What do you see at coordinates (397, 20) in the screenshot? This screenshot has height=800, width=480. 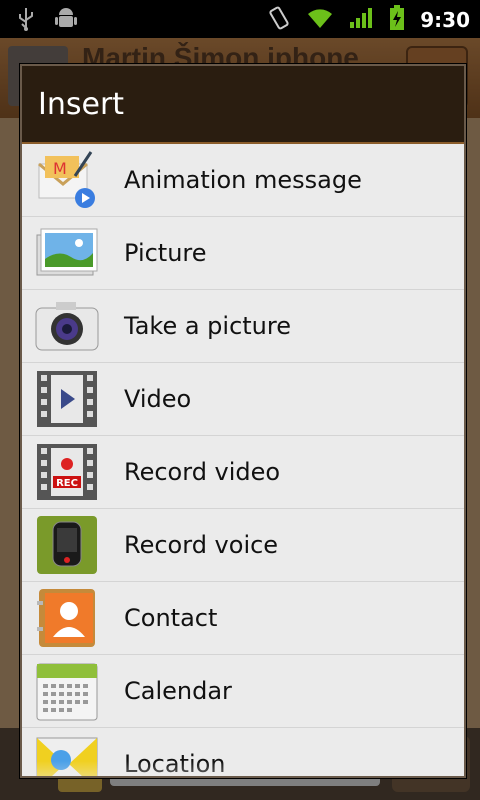 I see `battery-charging-icon` at bounding box center [397, 20].